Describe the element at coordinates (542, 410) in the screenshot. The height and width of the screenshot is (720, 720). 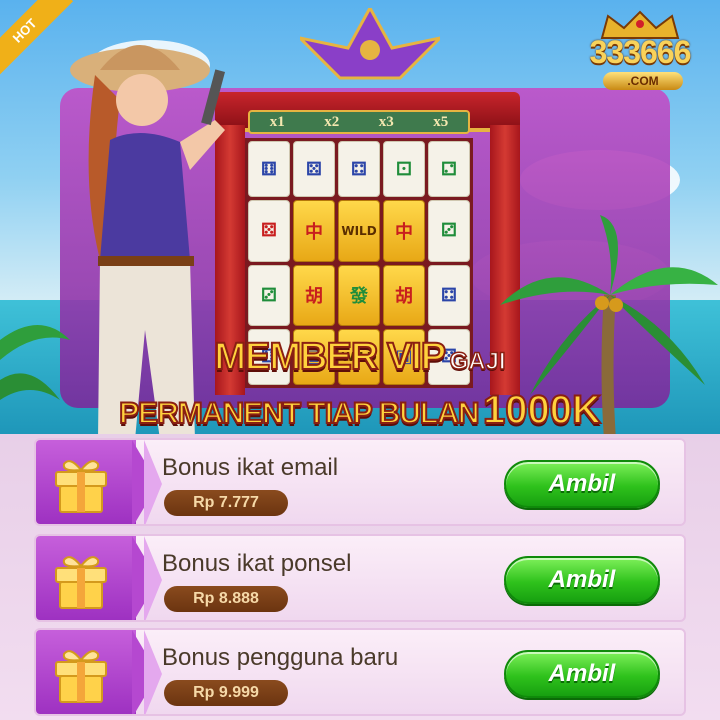
I see `headline-amount: 1000K` at that location.